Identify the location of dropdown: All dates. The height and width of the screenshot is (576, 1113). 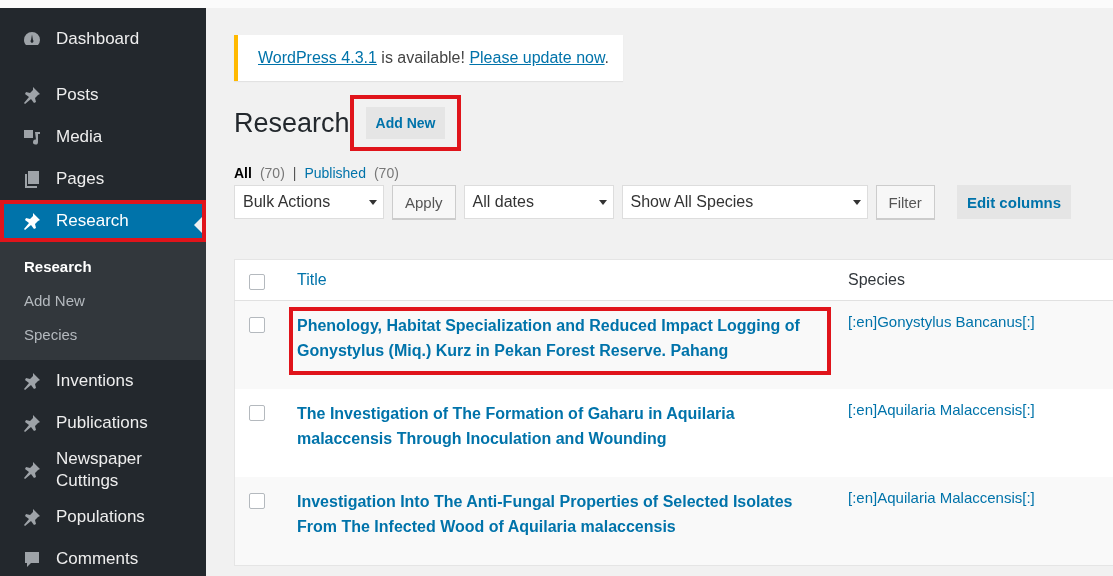
(538, 202).